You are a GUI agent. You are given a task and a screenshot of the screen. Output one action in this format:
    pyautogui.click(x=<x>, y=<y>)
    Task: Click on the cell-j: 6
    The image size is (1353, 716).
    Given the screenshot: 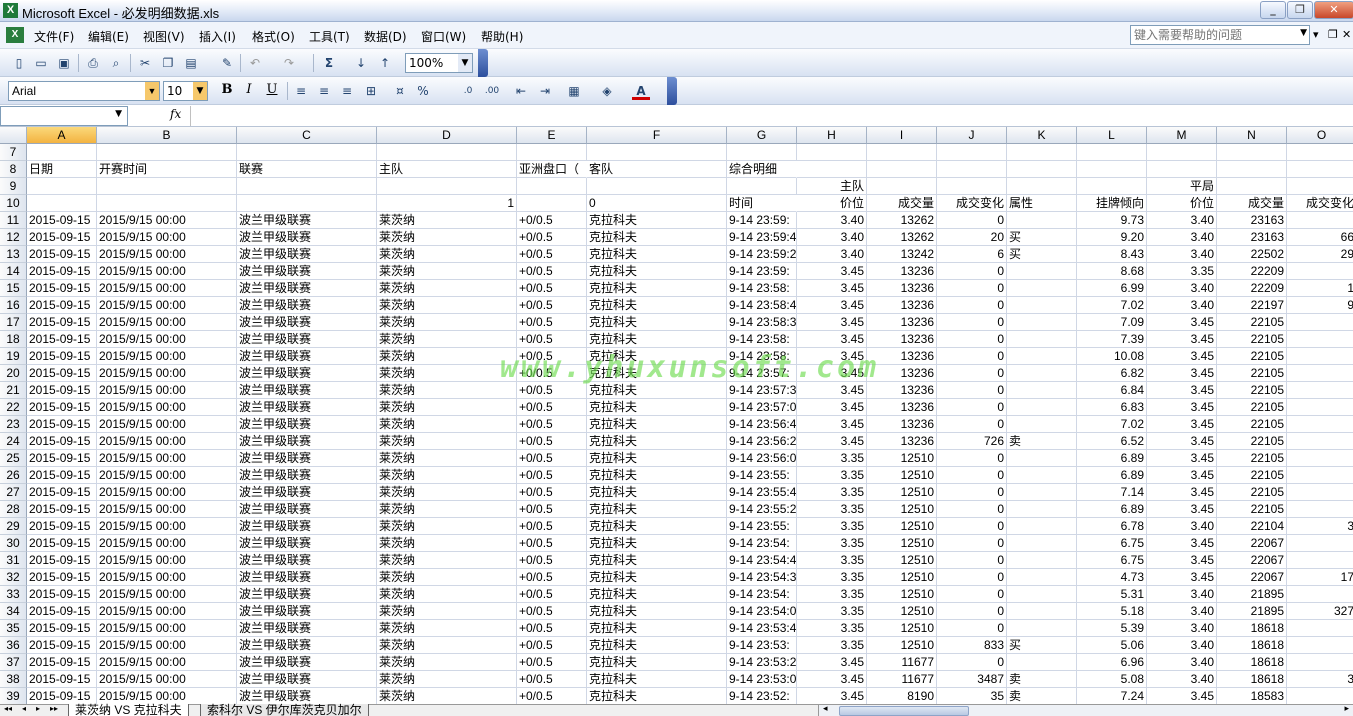 What is the action you would take?
    pyautogui.click(x=972, y=254)
    